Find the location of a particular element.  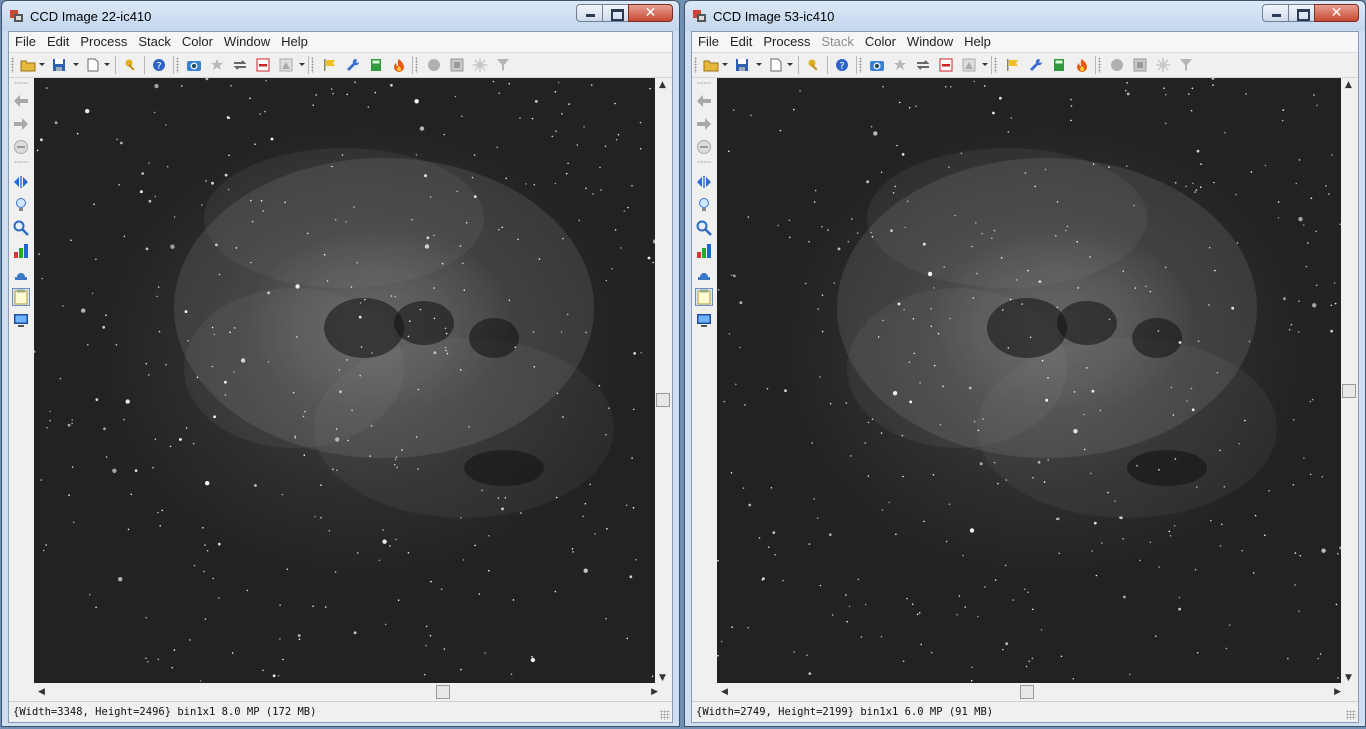

menu-window: Window is located at coordinates (247, 42).